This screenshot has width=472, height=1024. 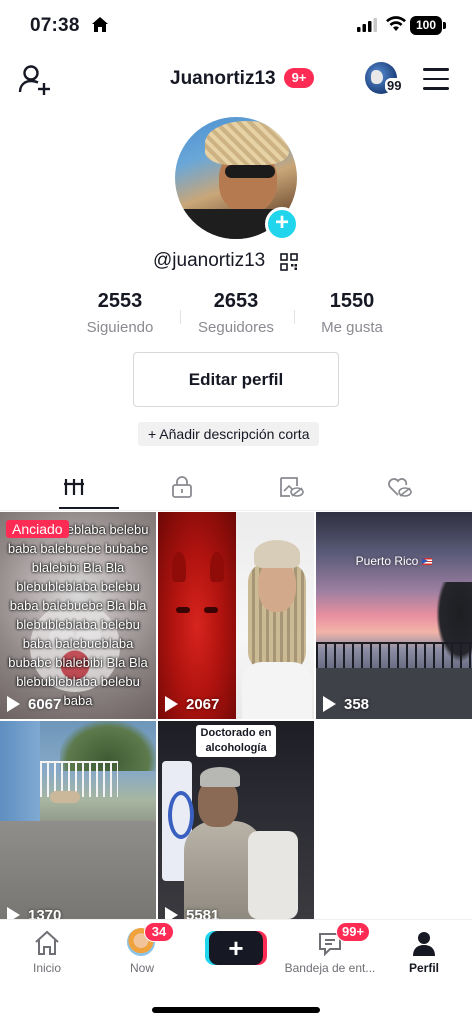 I want to click on profile-icon, so click(x=424, y=944).